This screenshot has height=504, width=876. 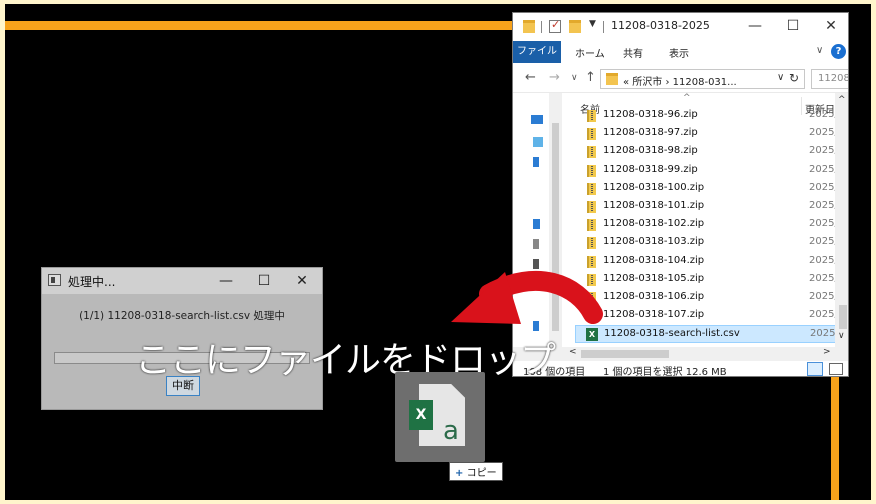 I want to click on help-icon: ?, so click(x=838, y=51).